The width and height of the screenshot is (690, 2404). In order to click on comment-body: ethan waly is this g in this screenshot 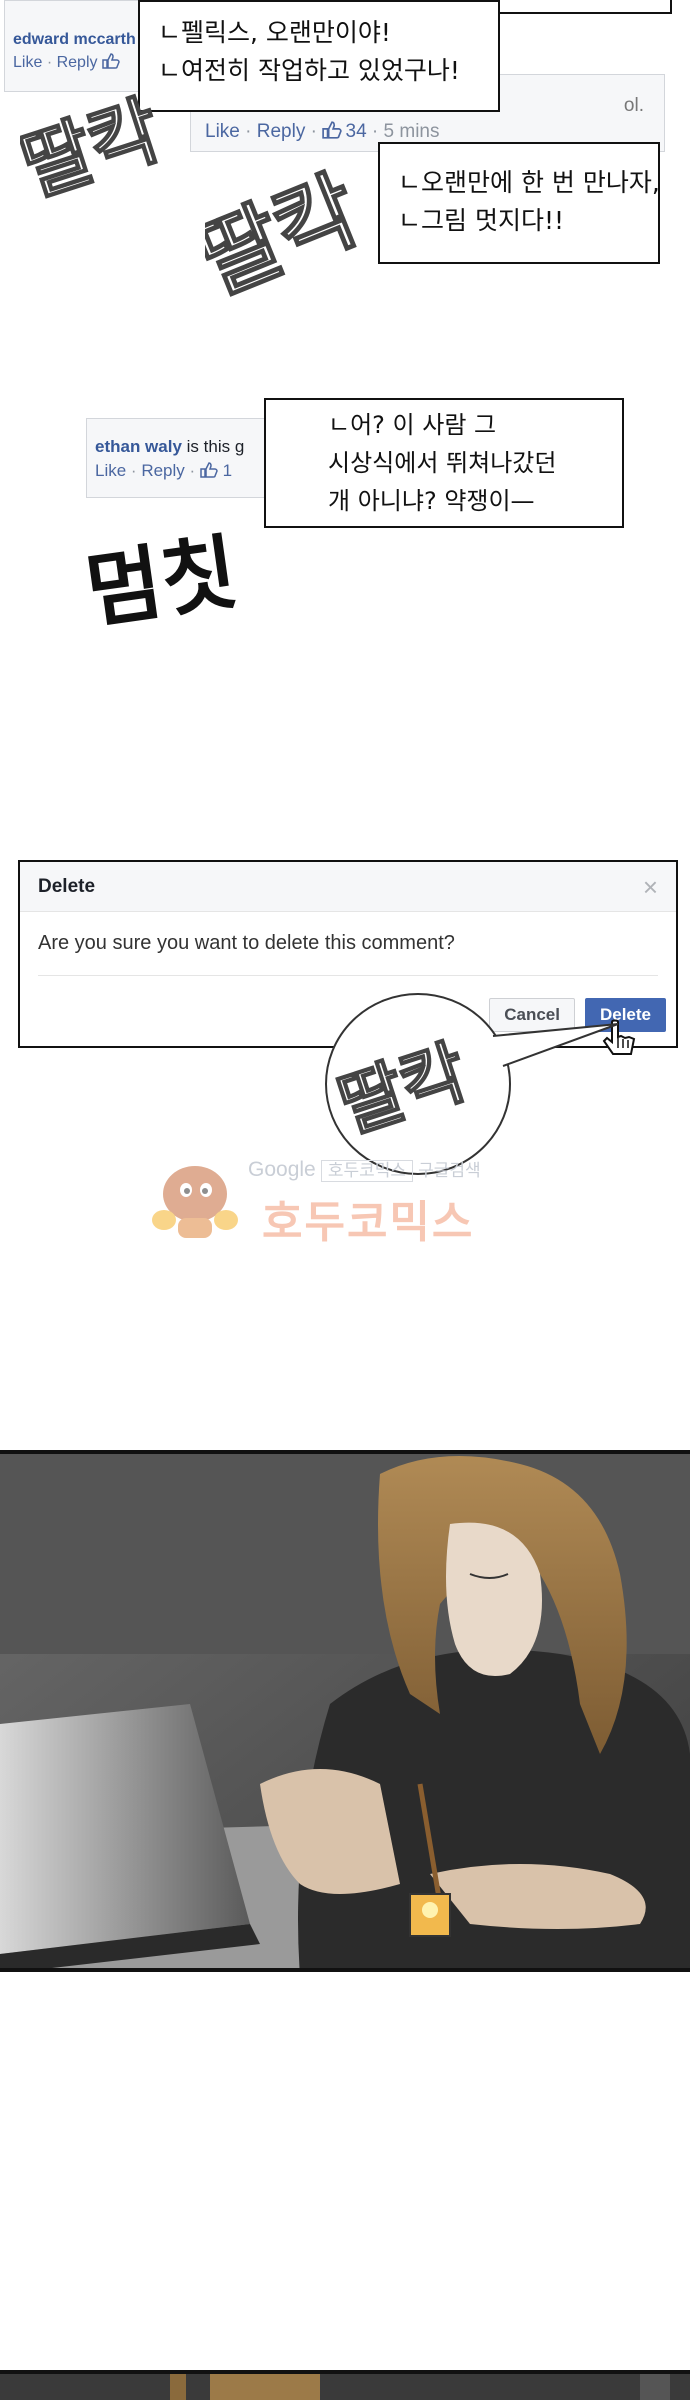, I will do `click(191, 447)`.